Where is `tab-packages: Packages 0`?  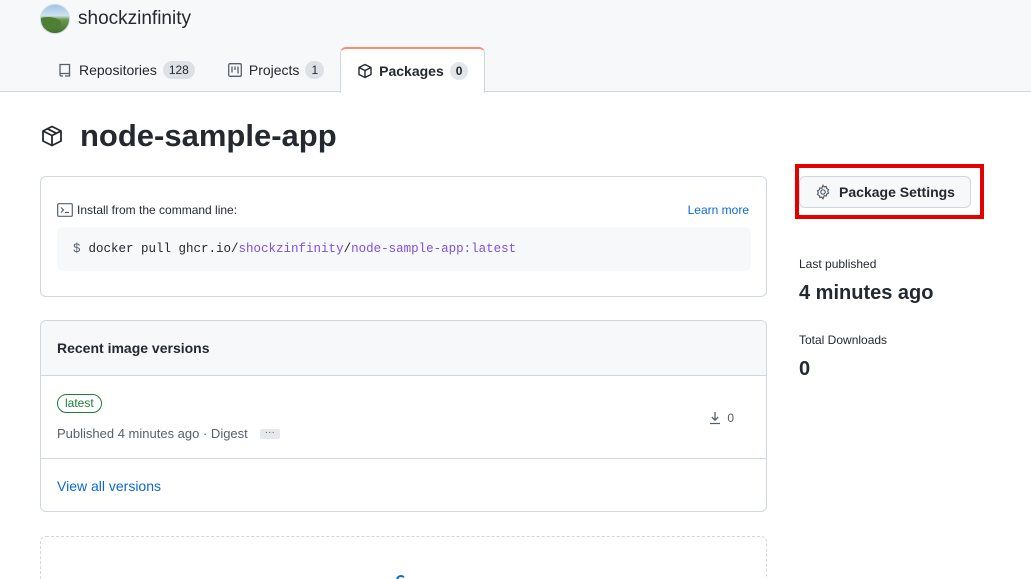
tab-packages: Packages 0 is located at coordinates (413, 70).